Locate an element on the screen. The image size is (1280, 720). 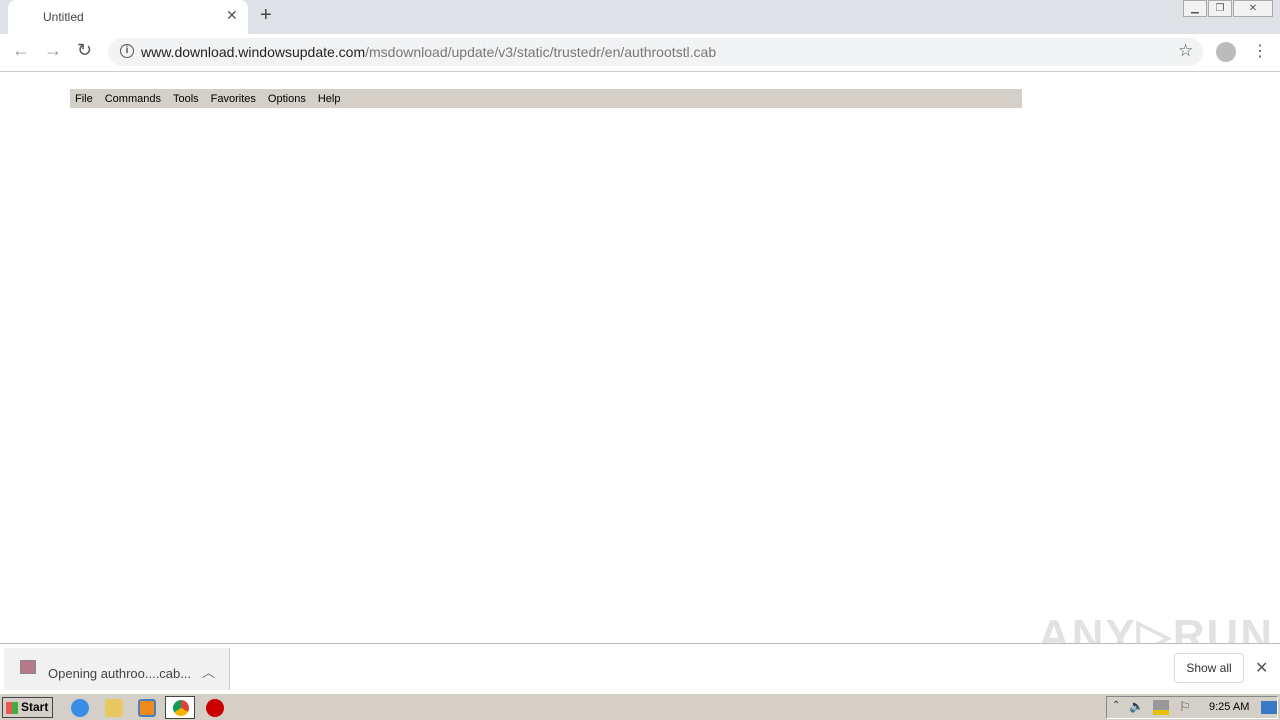
action-center-flag-icon: ⚐ is located at coordinates (1185, 707).